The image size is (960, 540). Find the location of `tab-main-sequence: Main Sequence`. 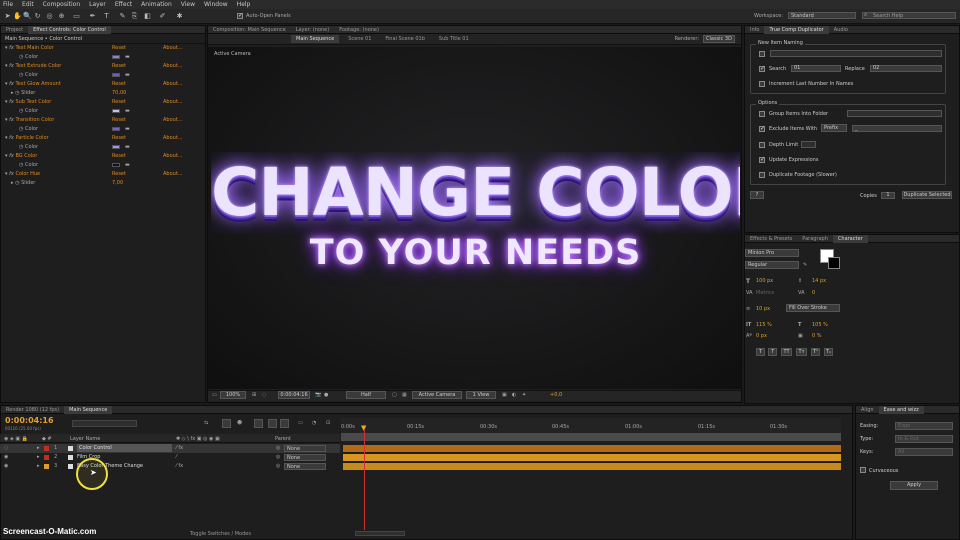

tab-main-sequence: Main Sequence is located at coordinates (88, 409).